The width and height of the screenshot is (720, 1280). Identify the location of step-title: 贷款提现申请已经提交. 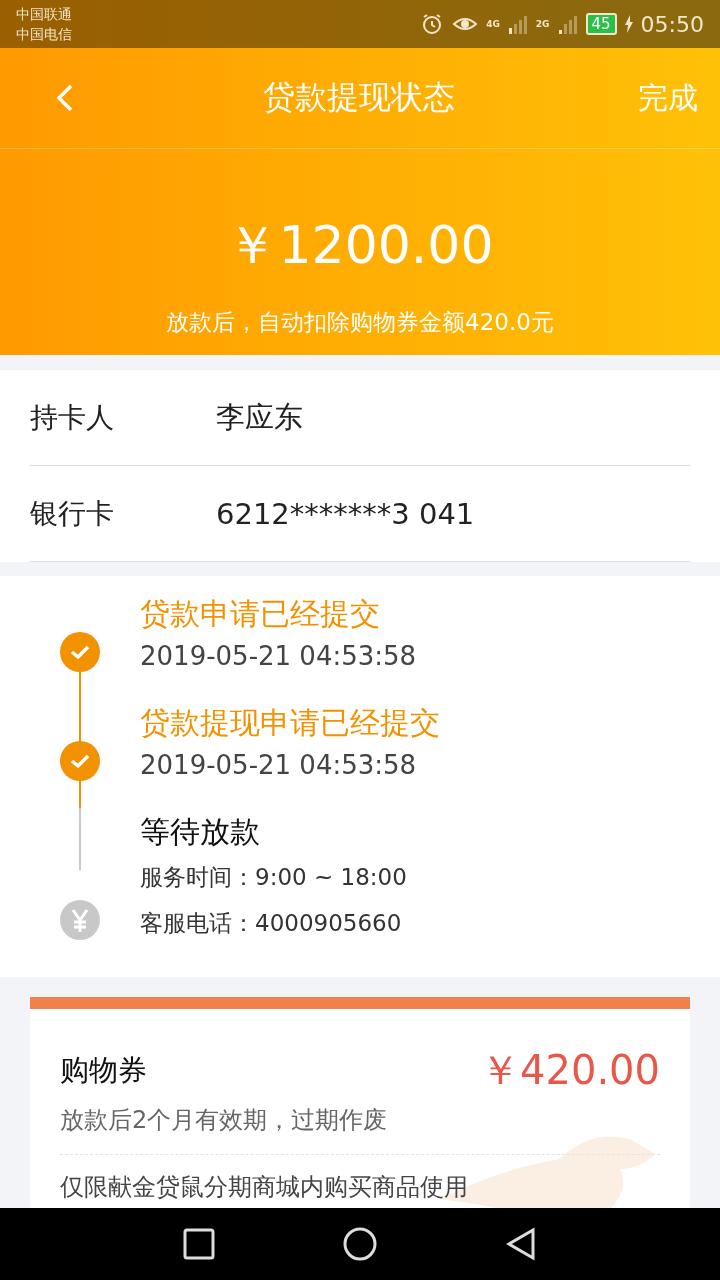
(290, 723).